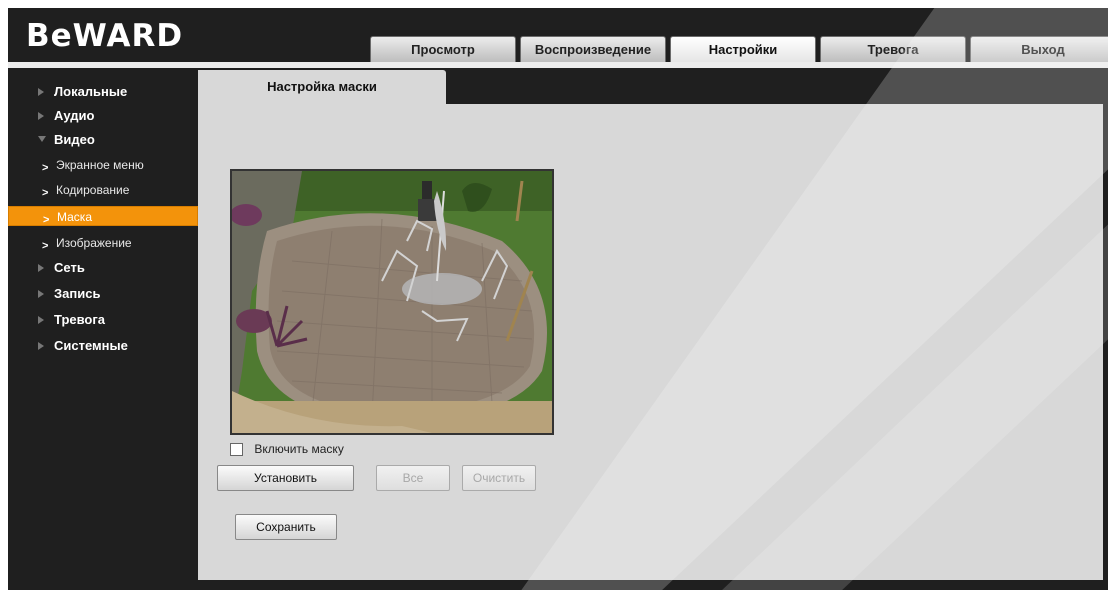 This screenshot has height=592, width=1118. I want to click on video-preview, so click(392, 302).